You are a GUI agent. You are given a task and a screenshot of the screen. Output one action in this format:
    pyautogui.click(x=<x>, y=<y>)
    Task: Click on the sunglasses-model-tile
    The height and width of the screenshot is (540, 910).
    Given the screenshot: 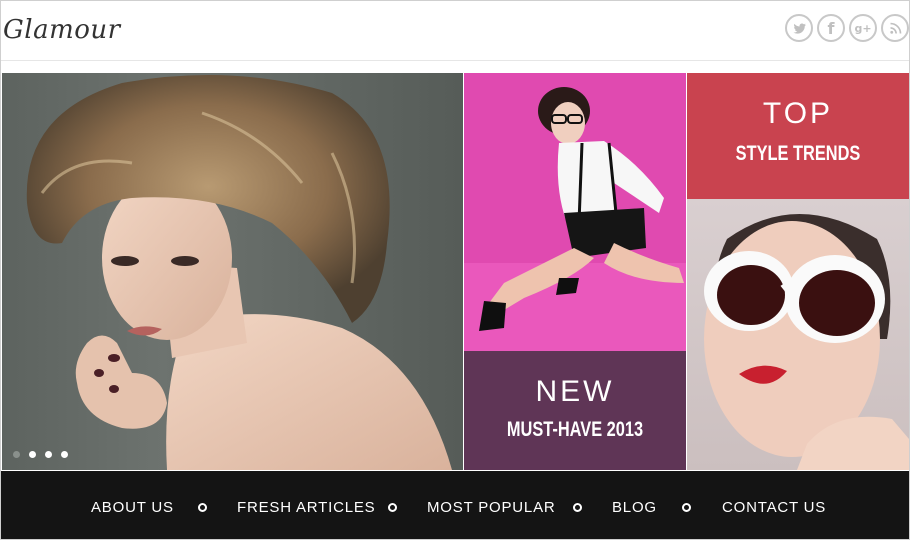 What is the action you would take?
    pyautogui.click(x=798, y=334)
    